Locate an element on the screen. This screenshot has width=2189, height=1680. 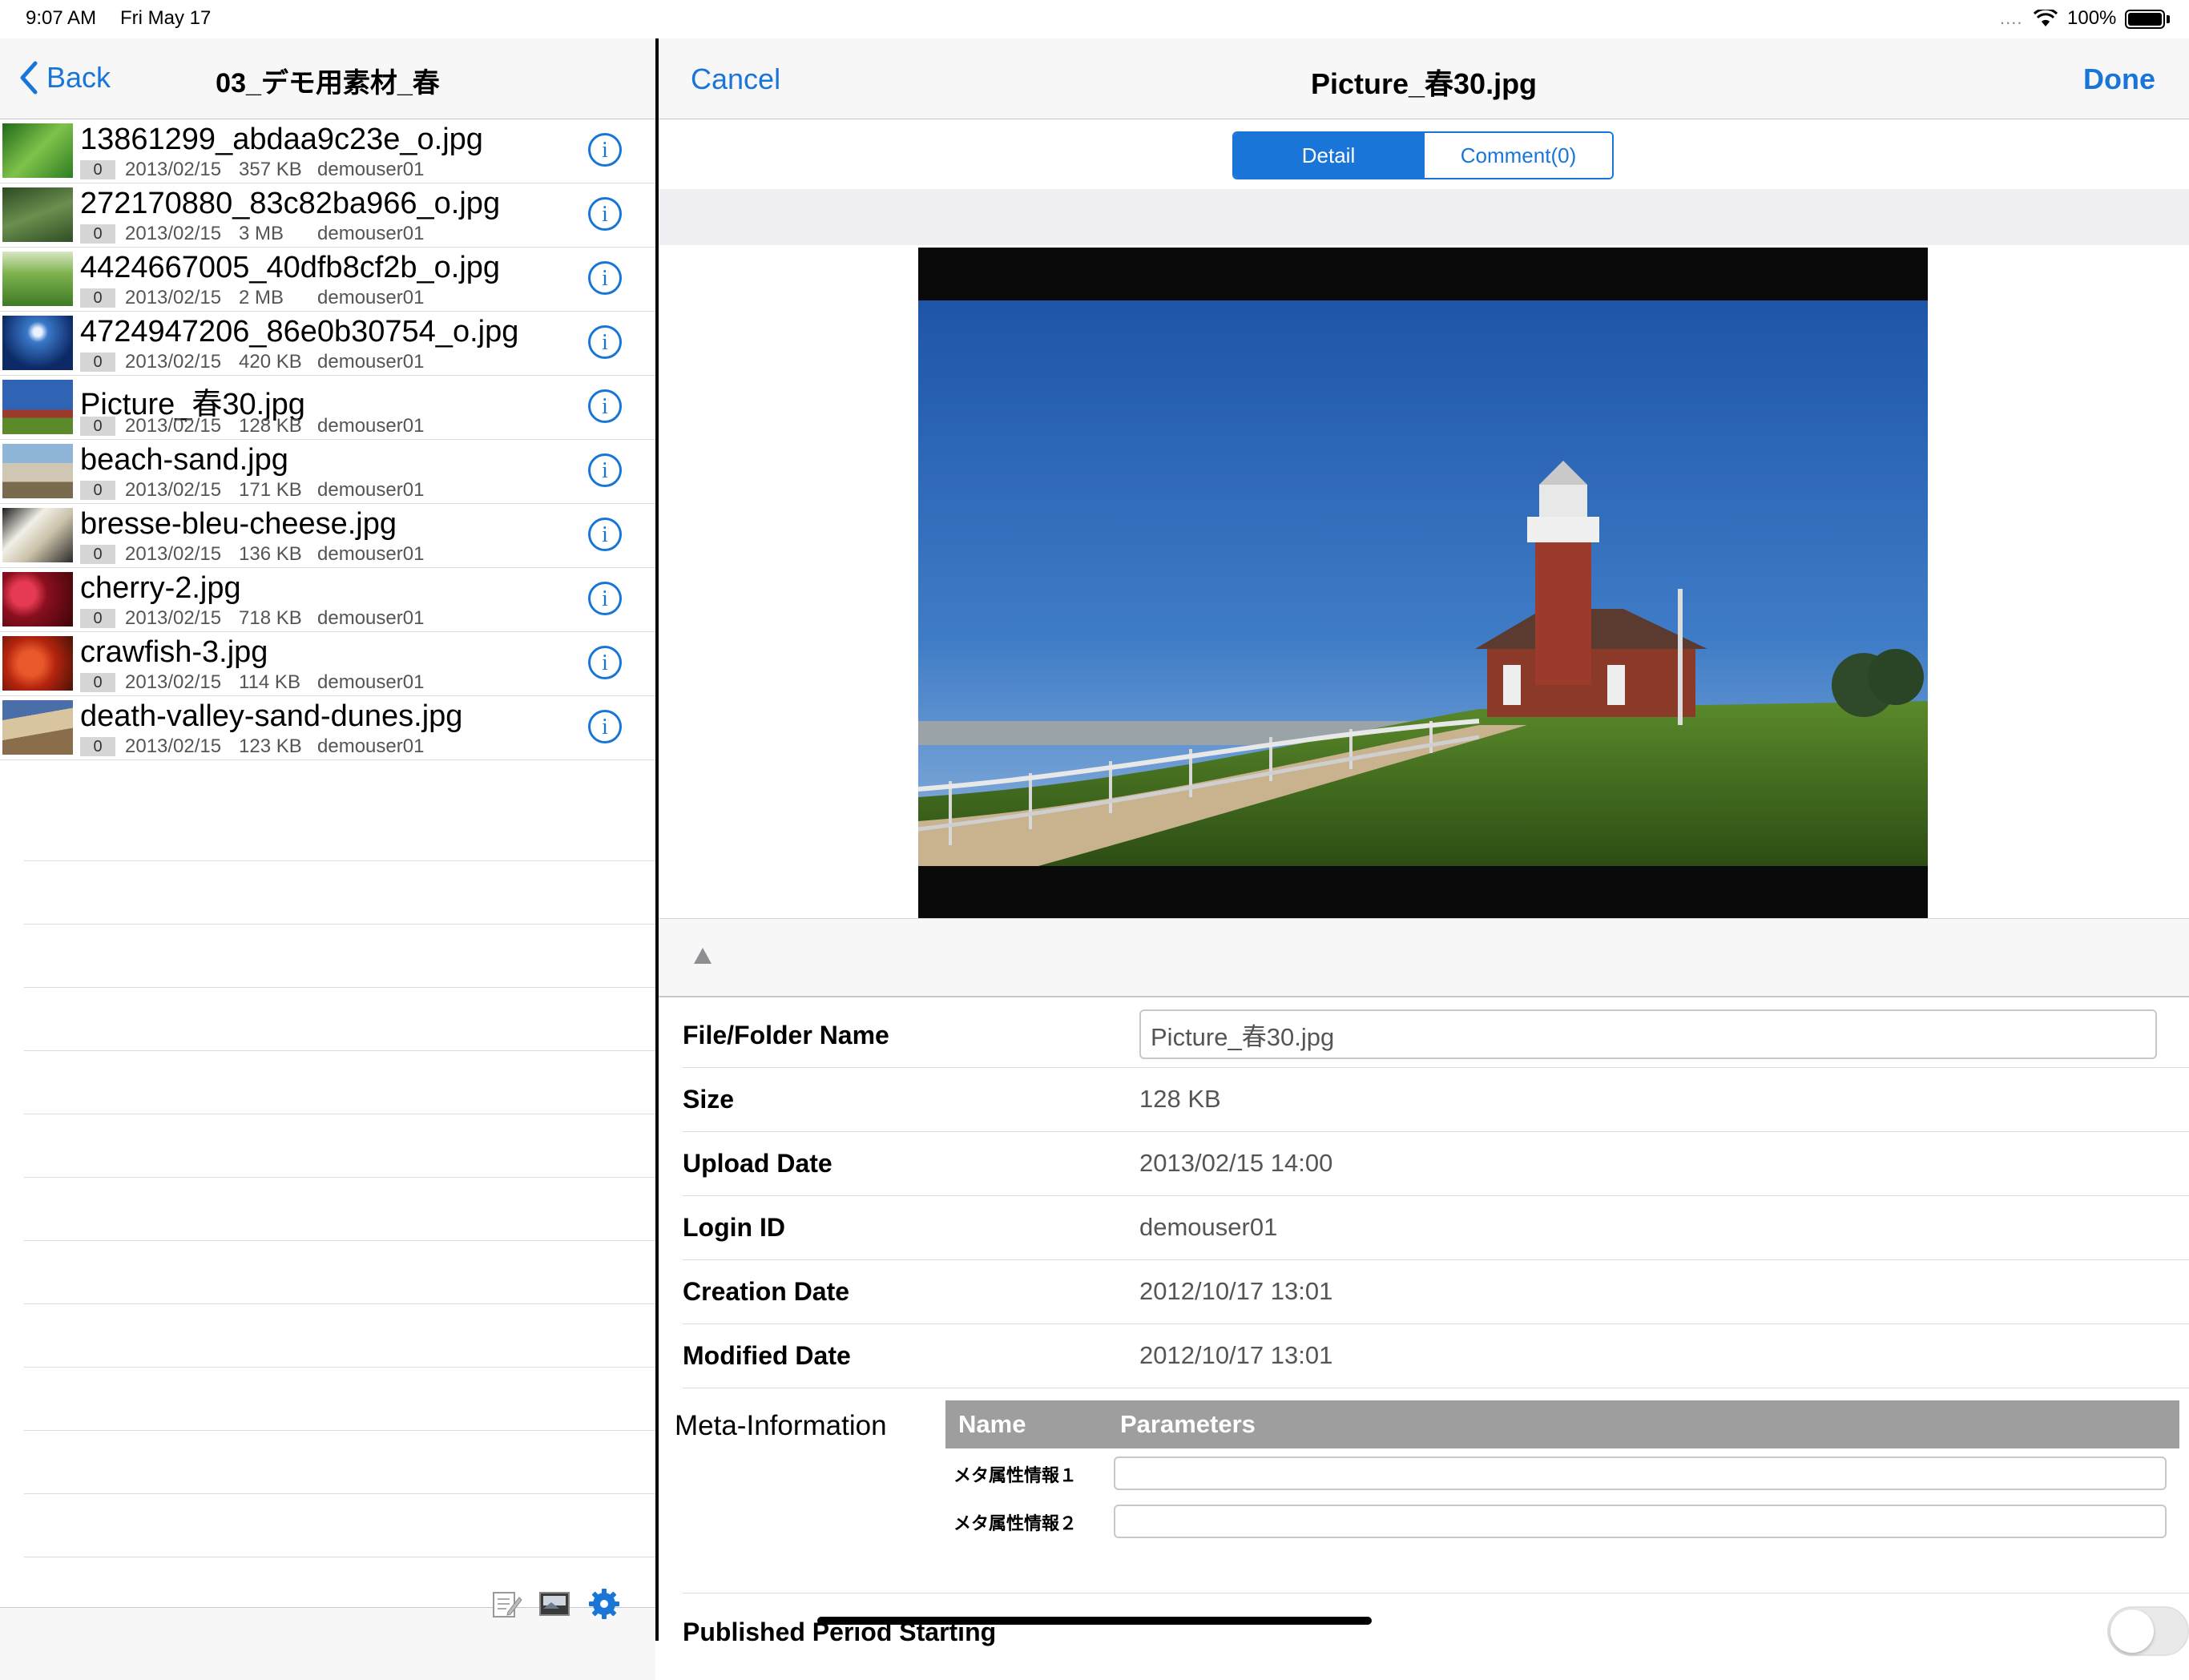
file-name: 272170880_83c82ba966_o.jpg is located at coordinates (290, 204).